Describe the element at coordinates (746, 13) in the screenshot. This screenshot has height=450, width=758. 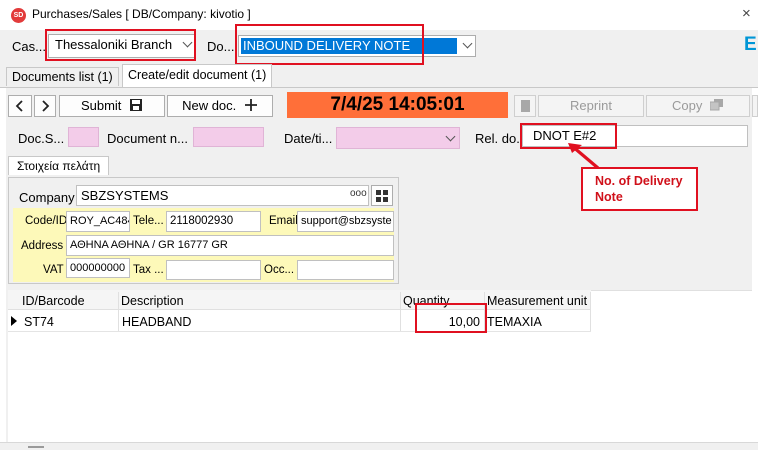
I see `close-icon: ×` at that location.